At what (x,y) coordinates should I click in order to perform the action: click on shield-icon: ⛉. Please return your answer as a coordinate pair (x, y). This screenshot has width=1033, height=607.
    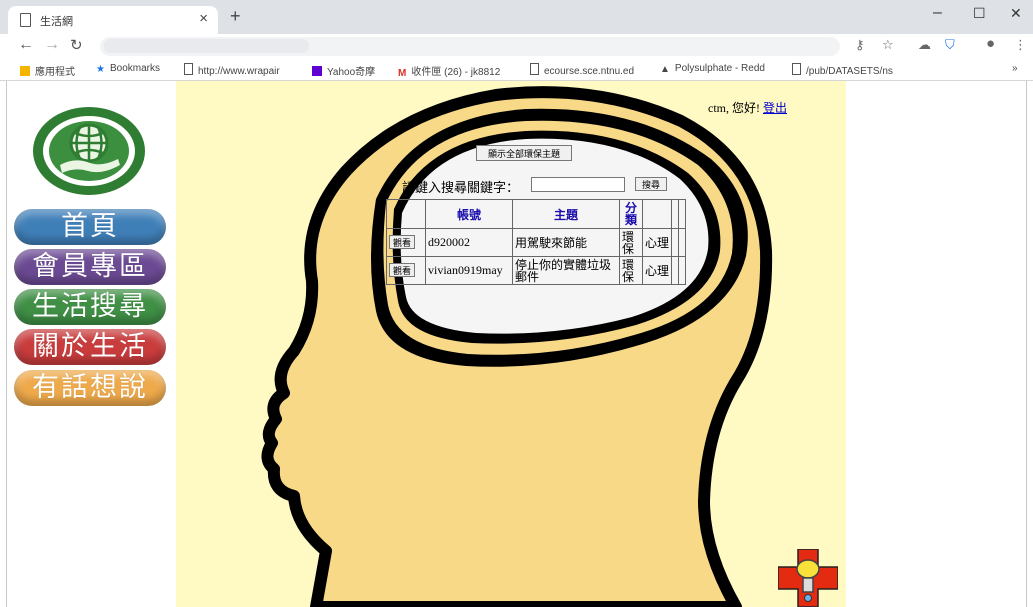
    Looking at the image, I should click on (950, 45).